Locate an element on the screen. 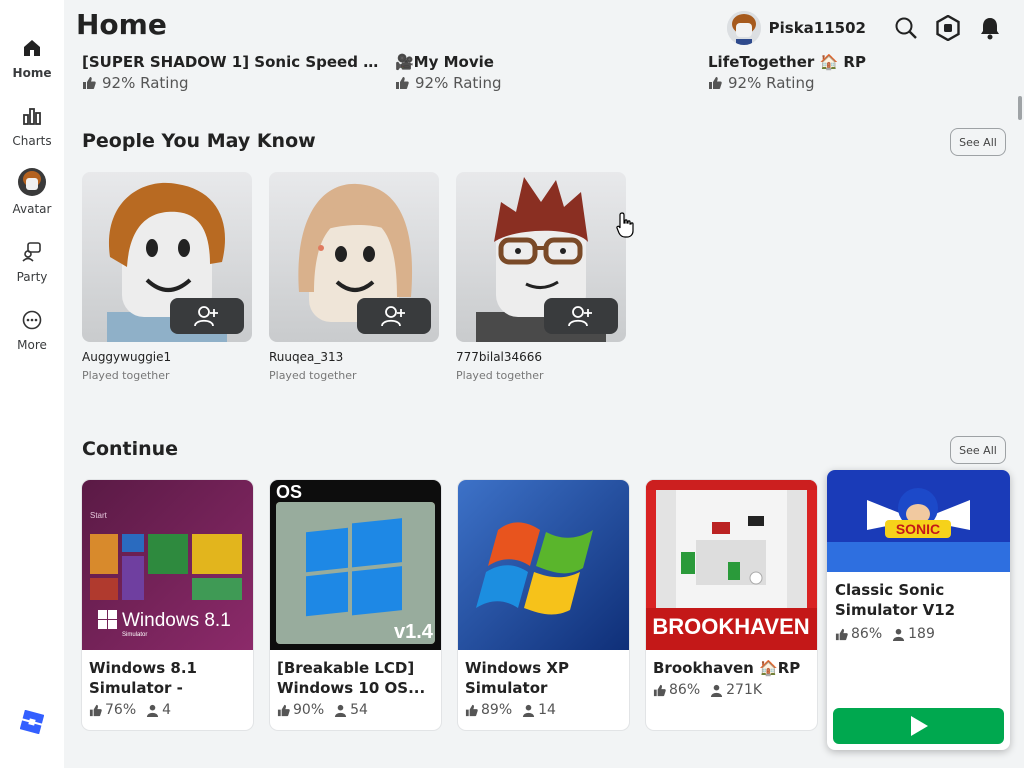 Image resolution: width=1024 pixels, height=768 pixels. game-title: Brookhaven 🏠RP is located at coordinates (727, 668).